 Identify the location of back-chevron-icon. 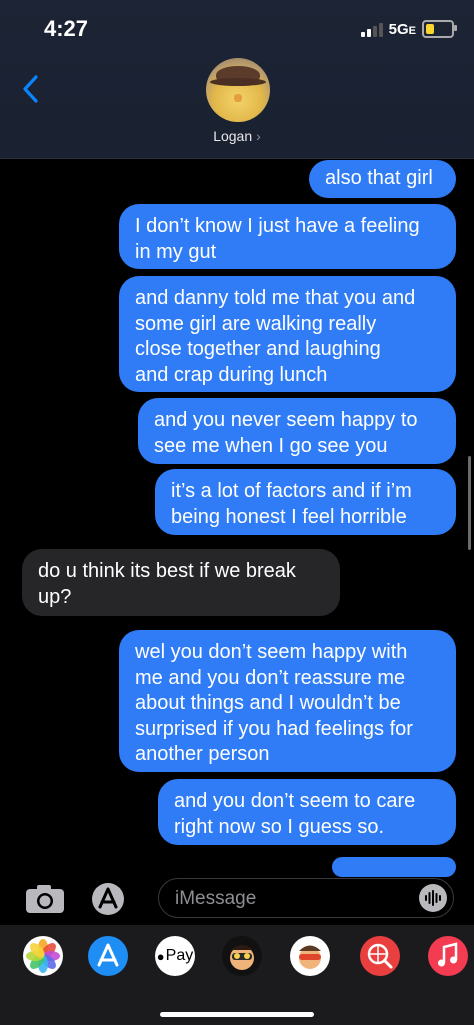
(30, 91).